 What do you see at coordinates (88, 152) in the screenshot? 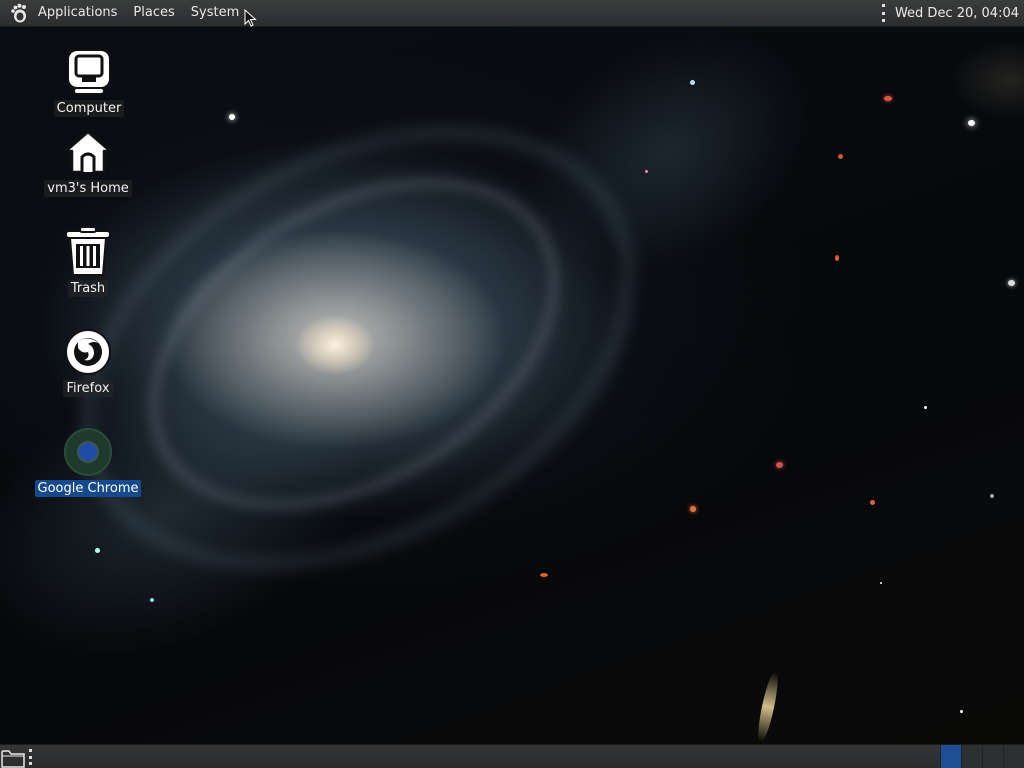
I see `home-icon` at bounding box center [88, 152].